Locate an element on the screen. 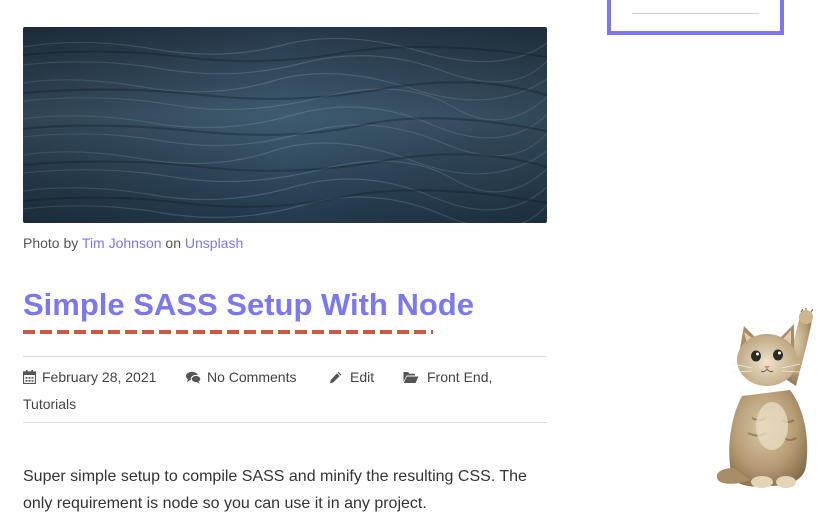 The width and height of the screenshot is (828, 516). title-dashed-underline is located at coordinates (228, 332).